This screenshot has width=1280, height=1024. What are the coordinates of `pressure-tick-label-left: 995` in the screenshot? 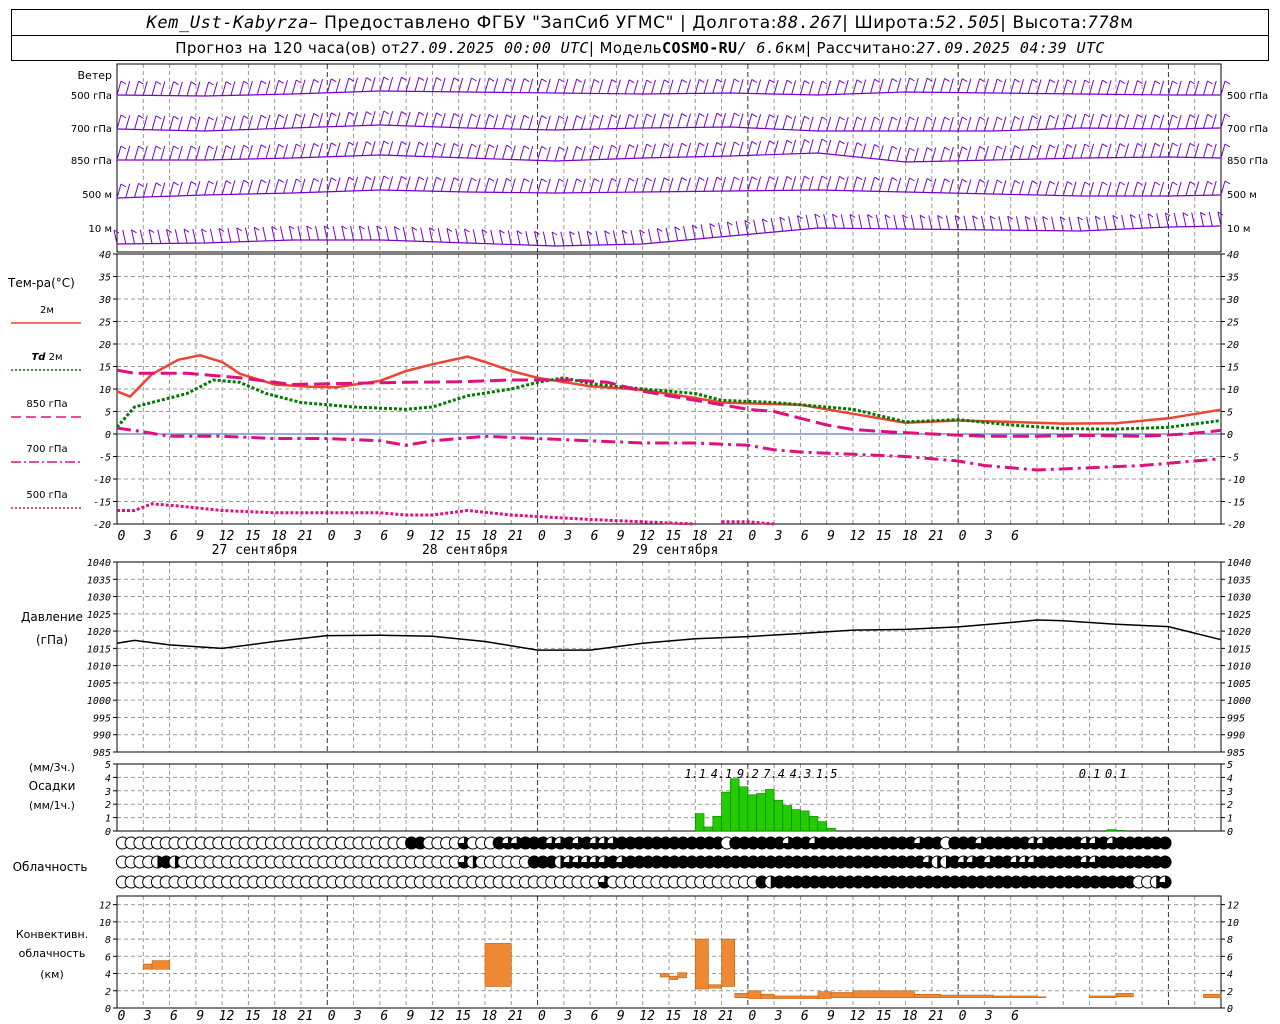 It's located at (102, 718).